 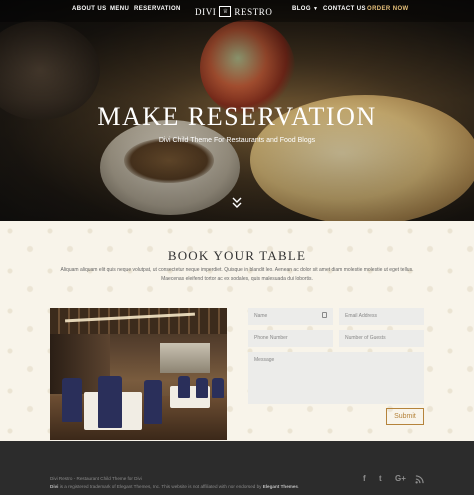 What do you see at coordinates (364, 478) in the screenshot?
I see `facebook-icon: f` at bounding box center [364, 478].